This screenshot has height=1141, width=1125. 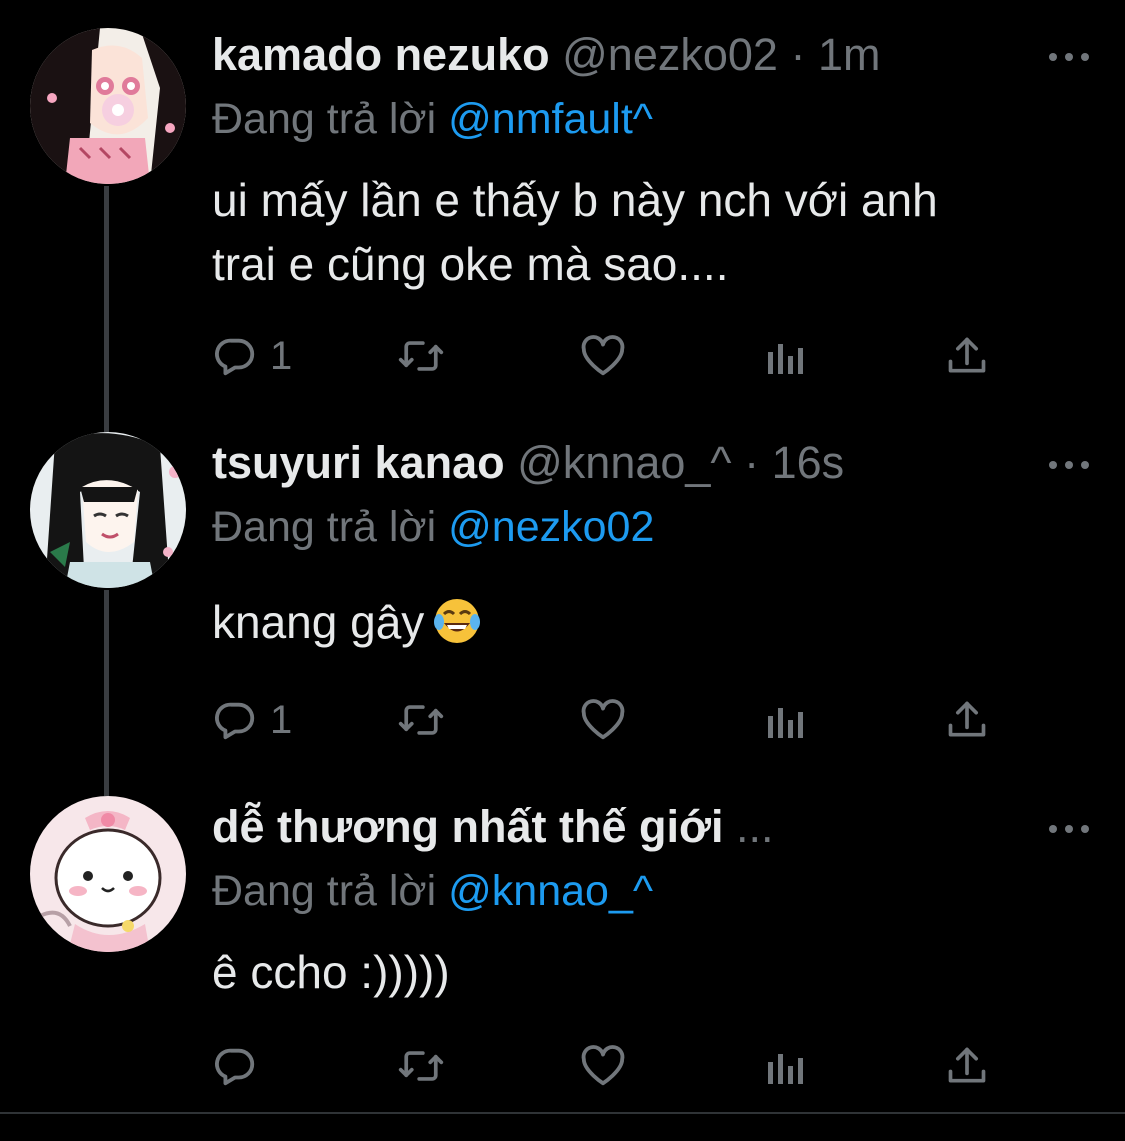 I want to click on replying-to: Đang trả lời @nmfault^, so click(x=432, y=119).